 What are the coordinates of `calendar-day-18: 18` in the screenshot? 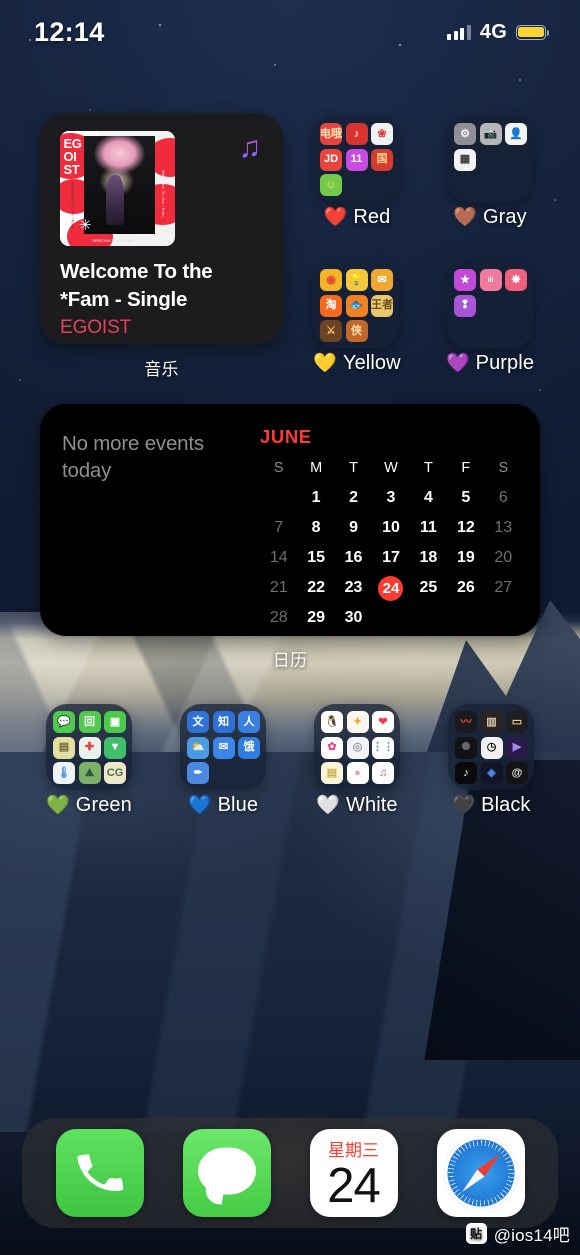 It's located at (428, 558).